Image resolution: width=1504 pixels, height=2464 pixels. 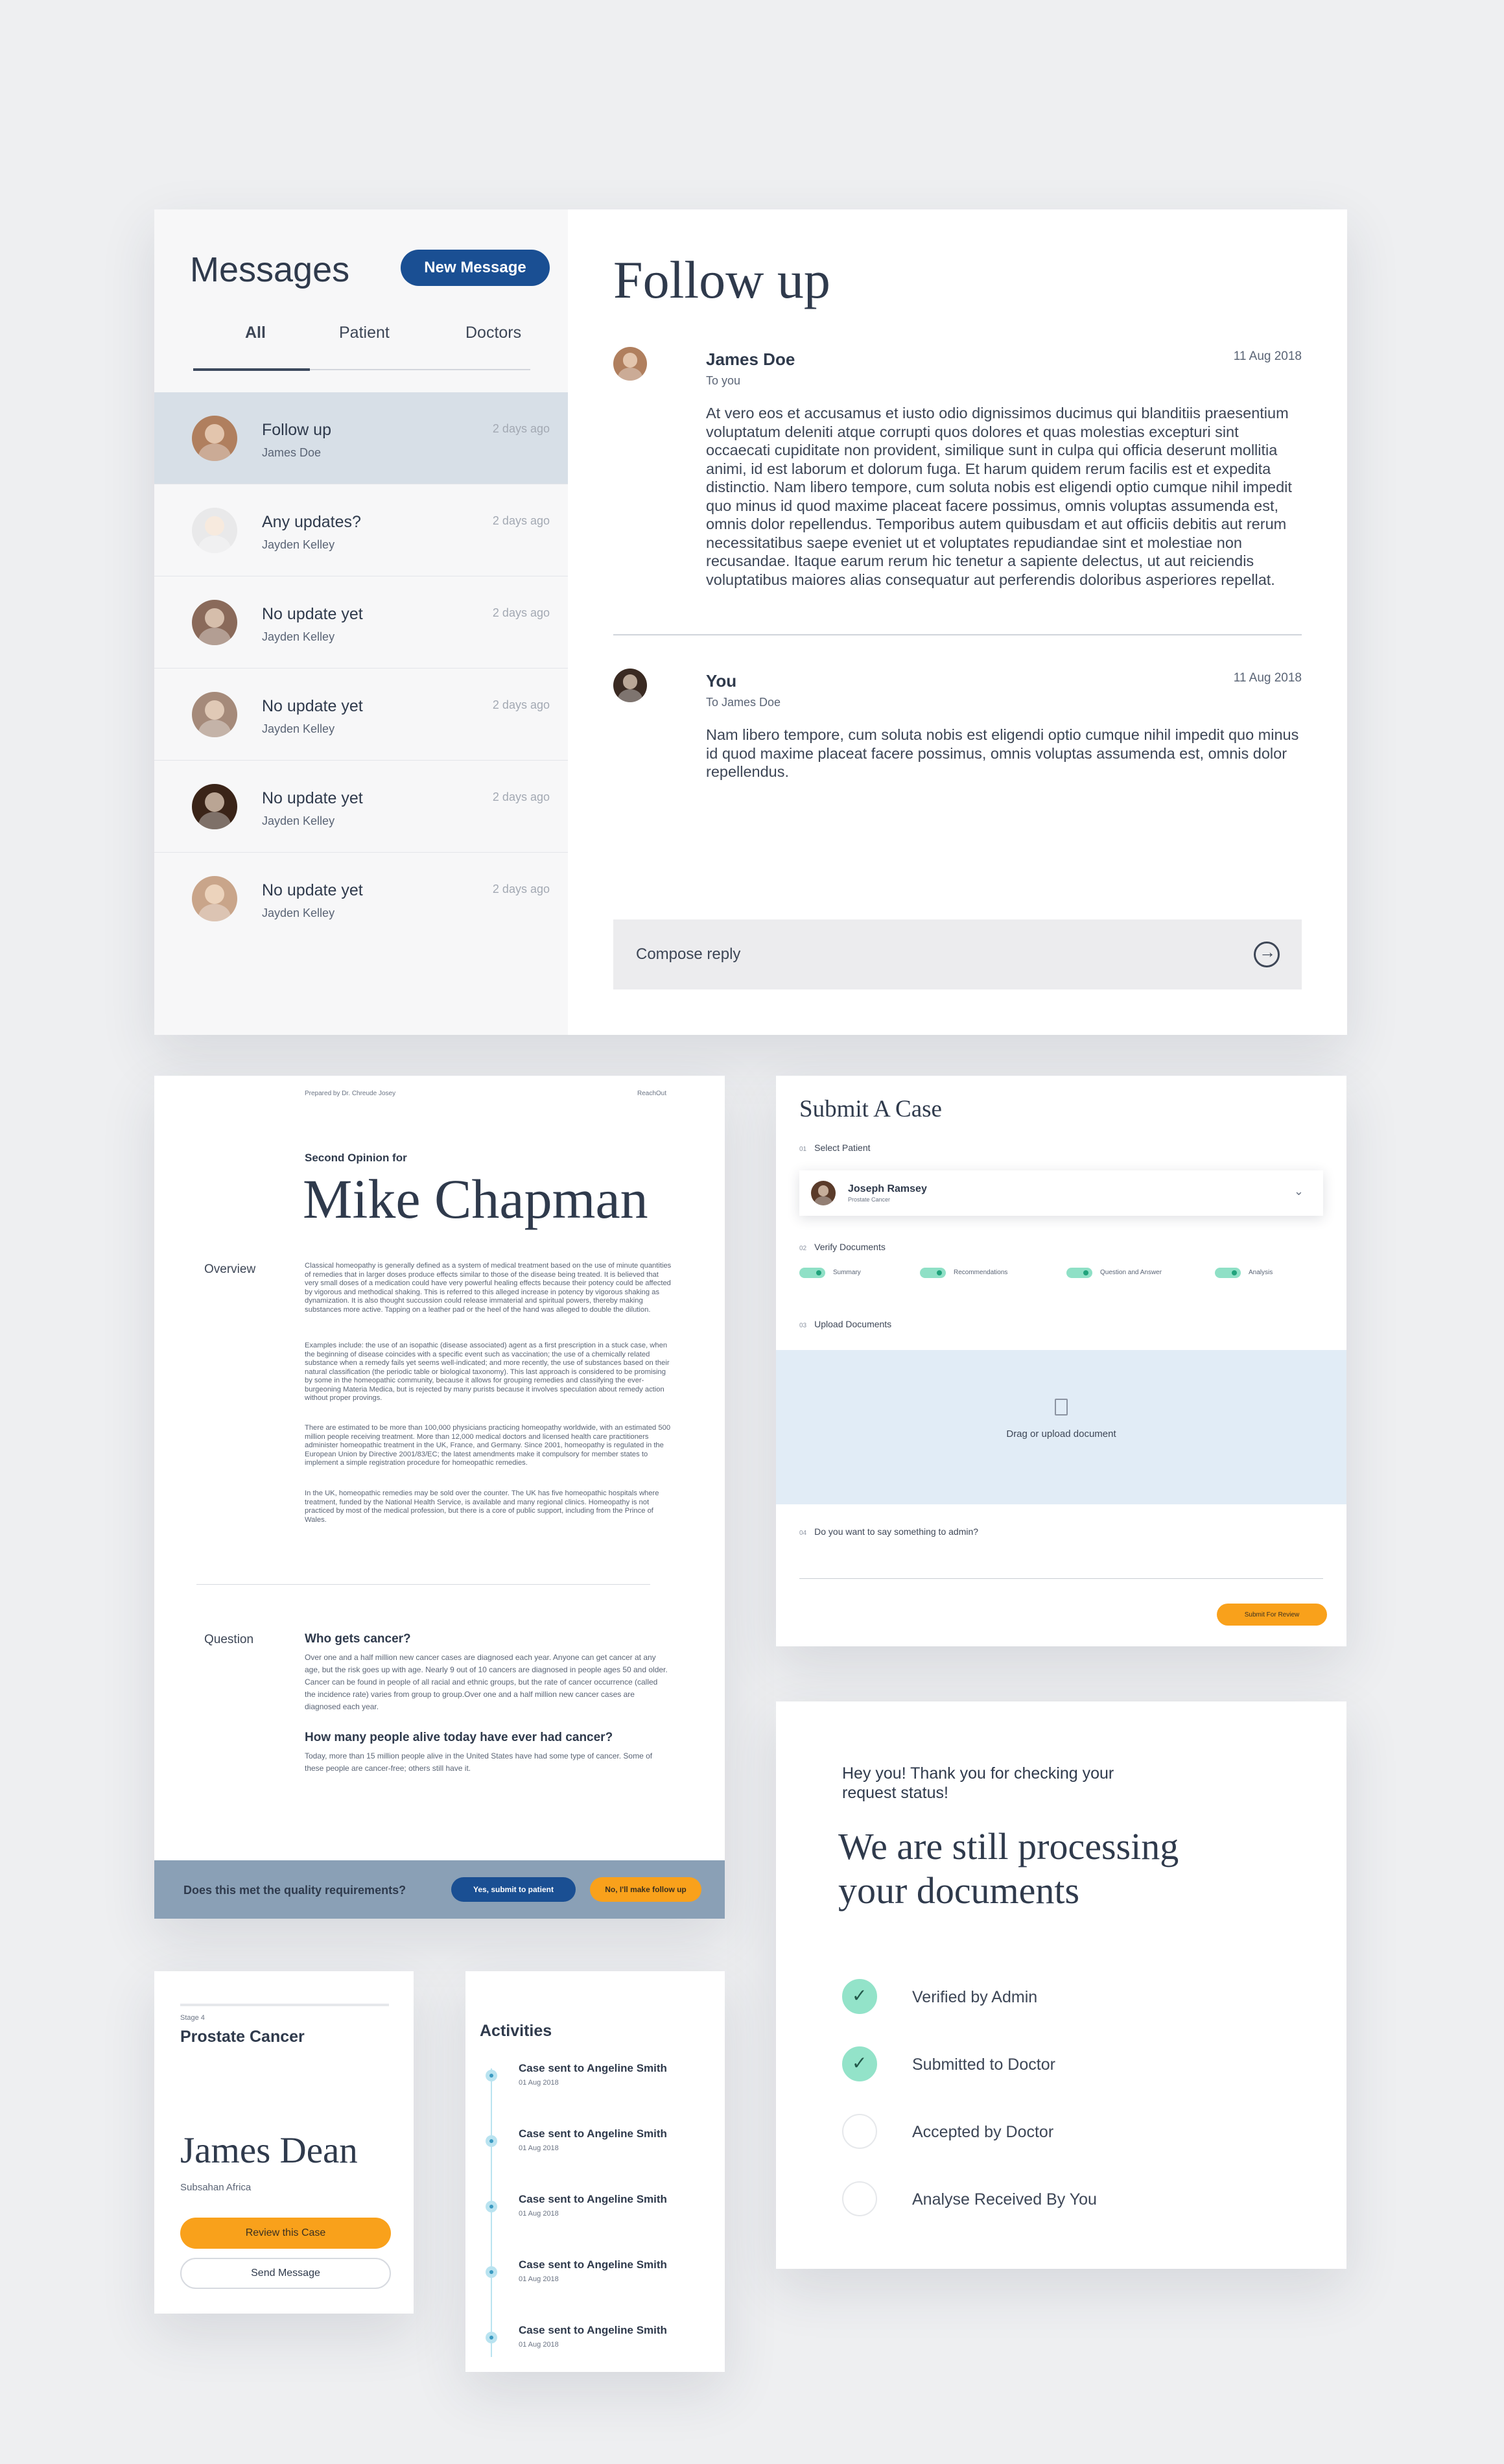 I want to click on follow-up-button: No, I'll make follow up, so click(x=645, y=1889).